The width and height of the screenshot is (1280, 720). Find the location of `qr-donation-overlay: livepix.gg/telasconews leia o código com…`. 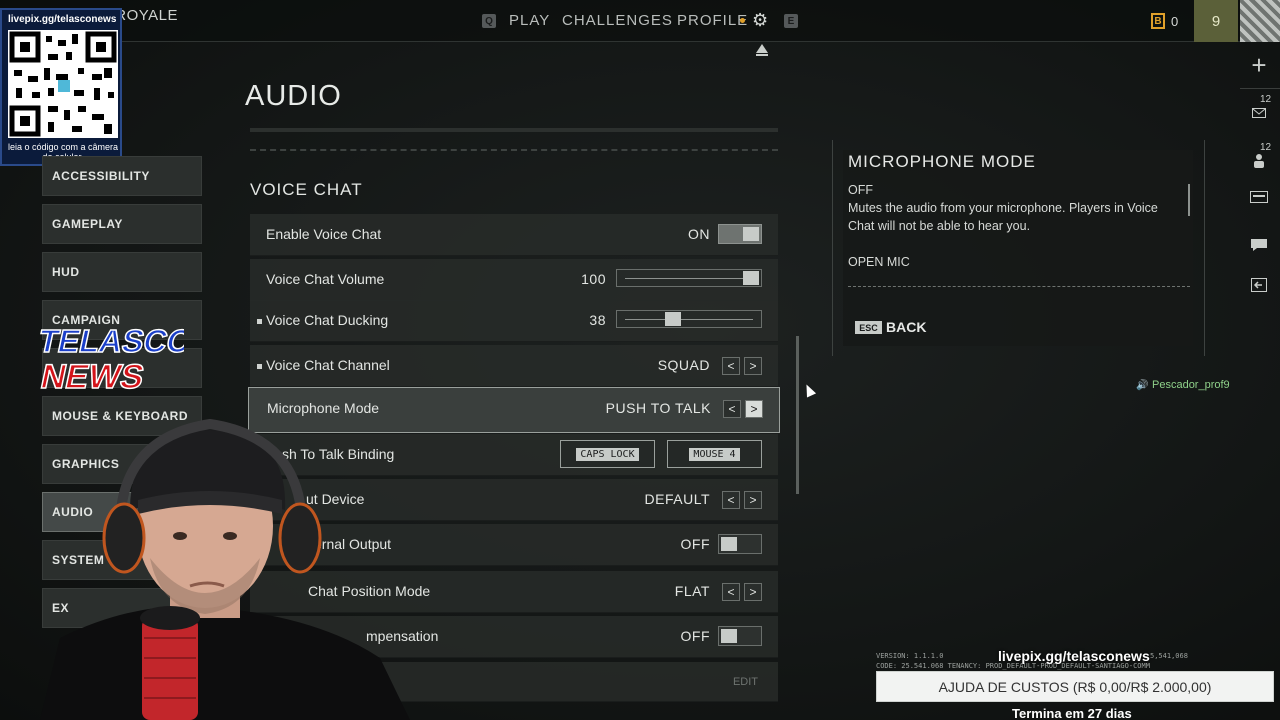

qr-donation-overlay: livepix.gg/telasconews leia o código com… is located at coordinates (61, 87).